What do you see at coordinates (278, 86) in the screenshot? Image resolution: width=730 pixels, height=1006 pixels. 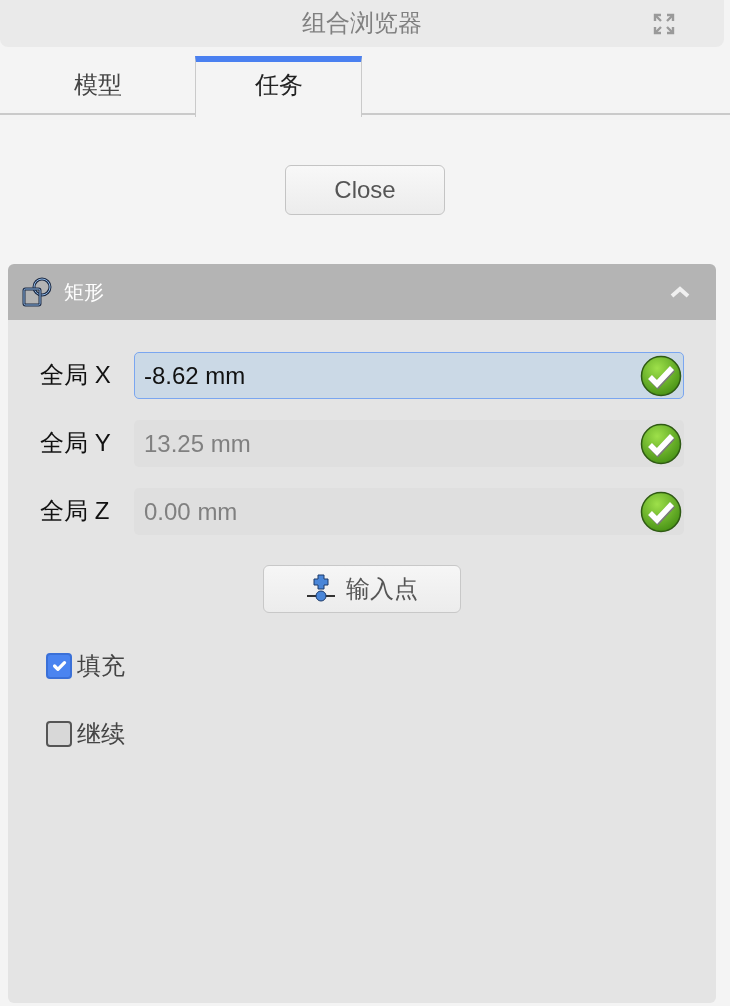 I see `tab: 任务` at bounding box center [278, 86].